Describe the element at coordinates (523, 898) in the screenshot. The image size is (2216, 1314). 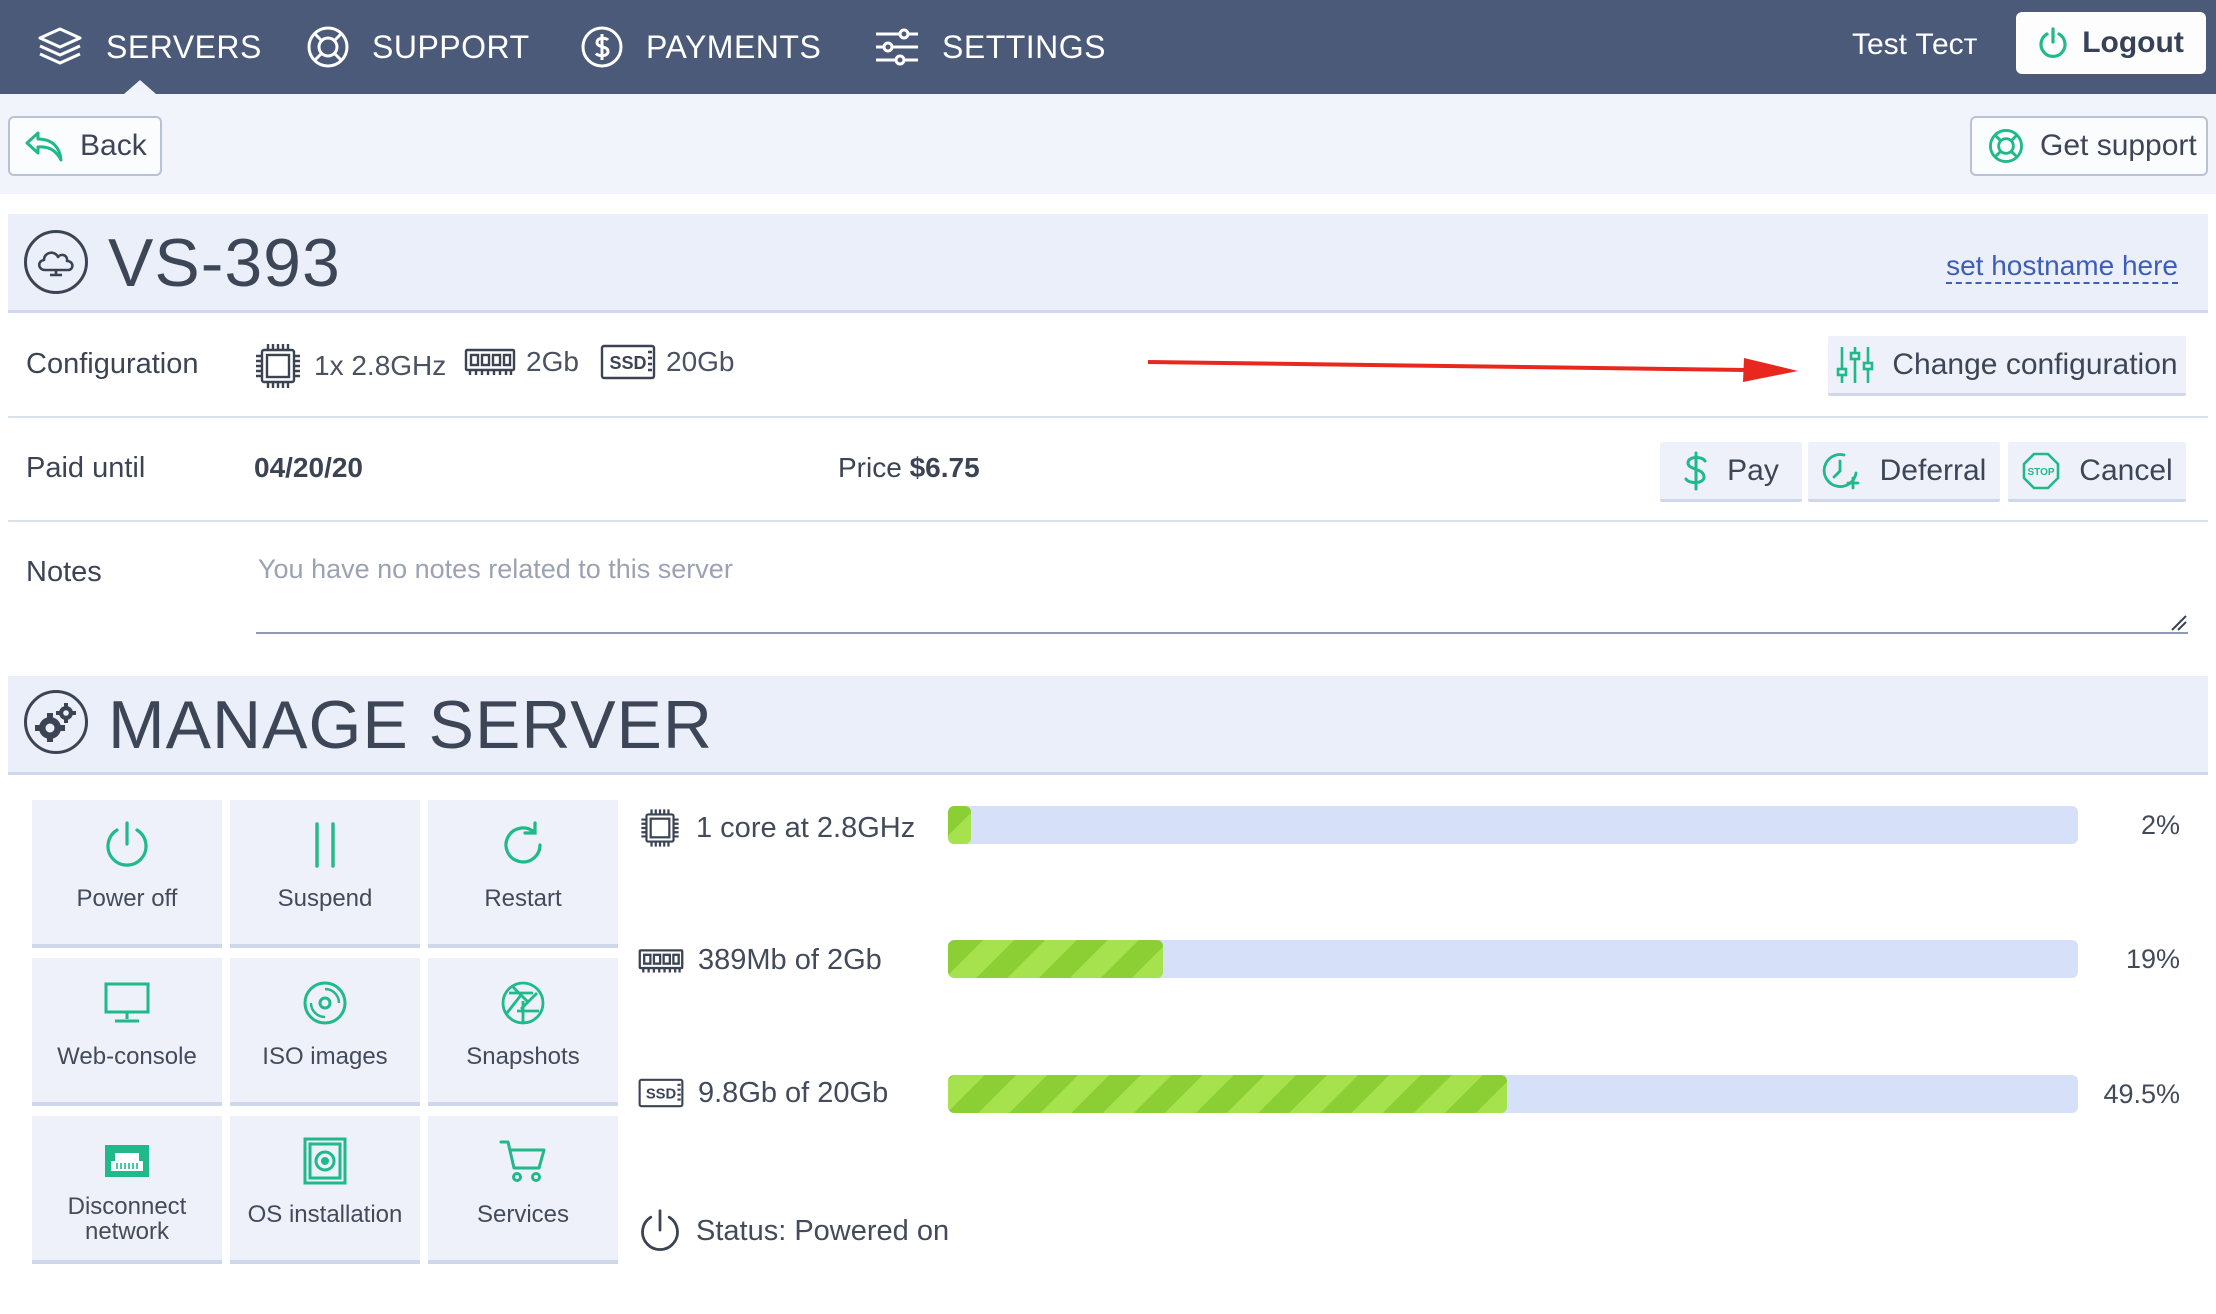
I see `tile-label: Restart` at that location.